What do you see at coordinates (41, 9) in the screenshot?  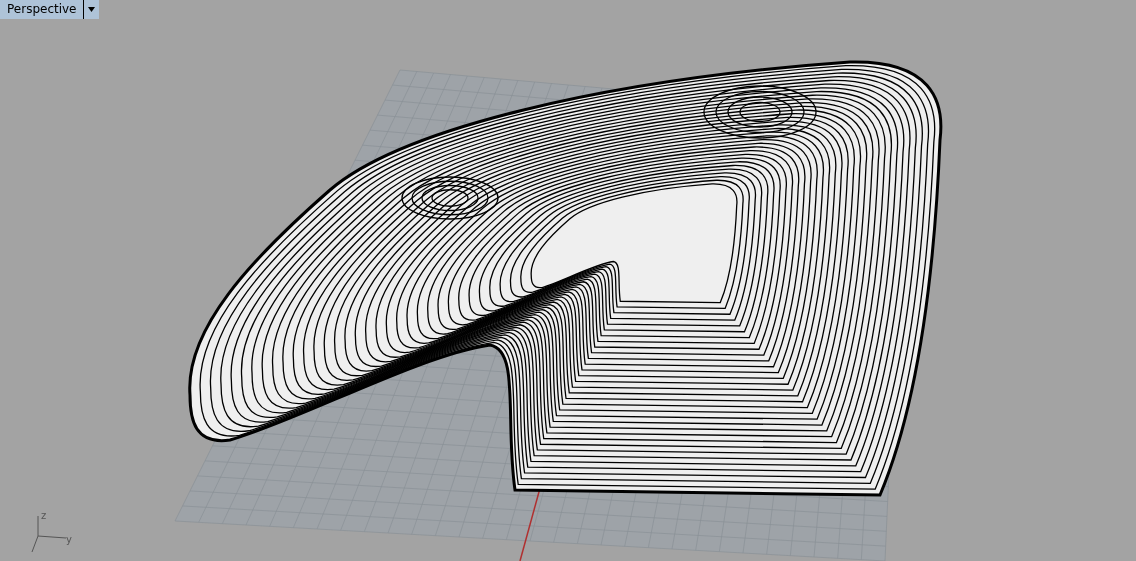 I see `viewport-tab: Perspective` at bounding box center [41, 9].